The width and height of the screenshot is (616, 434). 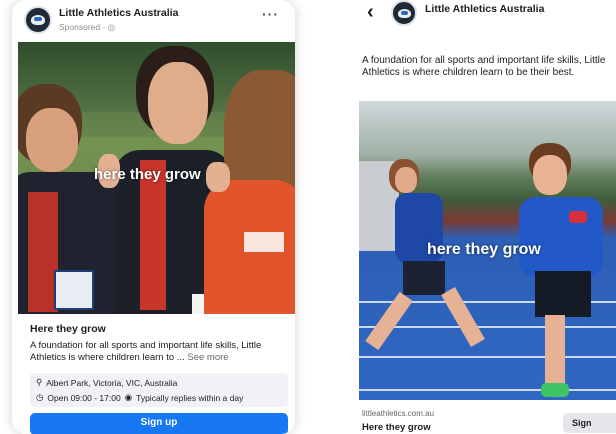 What do you see at coordinates (112, 382) in the screenshot?
I see `location-text: Albert Park, Victoria, VIC, Australia` at bounding box center [112, 382].